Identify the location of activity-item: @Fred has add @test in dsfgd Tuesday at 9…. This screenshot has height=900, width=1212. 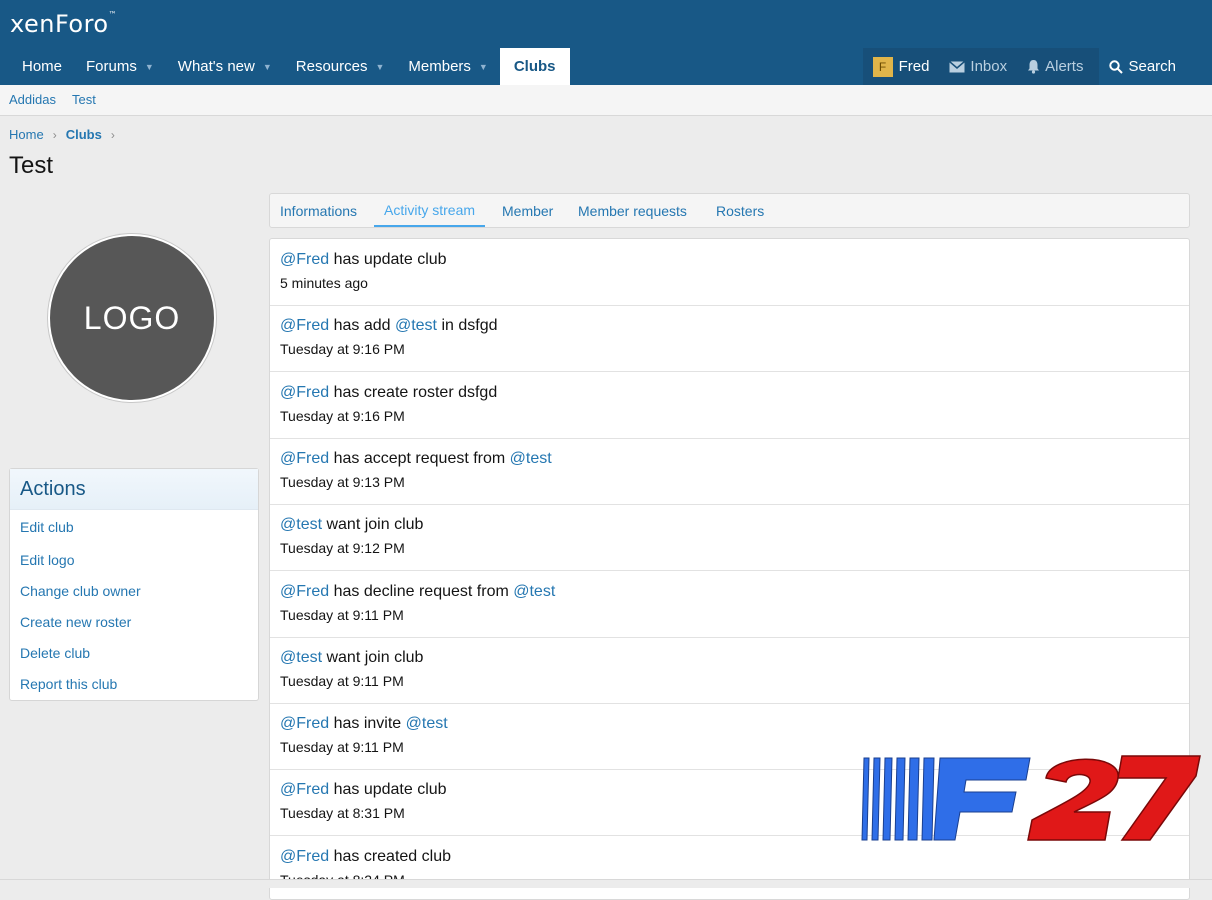
(729, 339).